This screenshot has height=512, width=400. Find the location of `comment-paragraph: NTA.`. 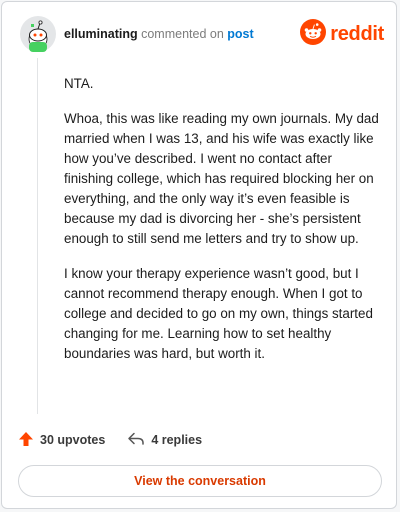

comment-paragraph: NTA. is located at coordinates (79, 83).